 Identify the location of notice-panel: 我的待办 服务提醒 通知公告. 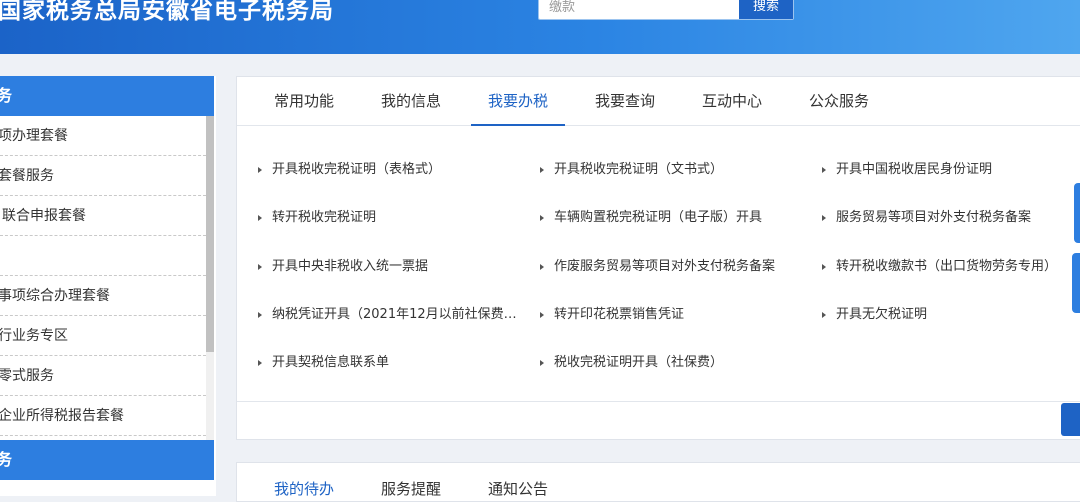
(658, 482).